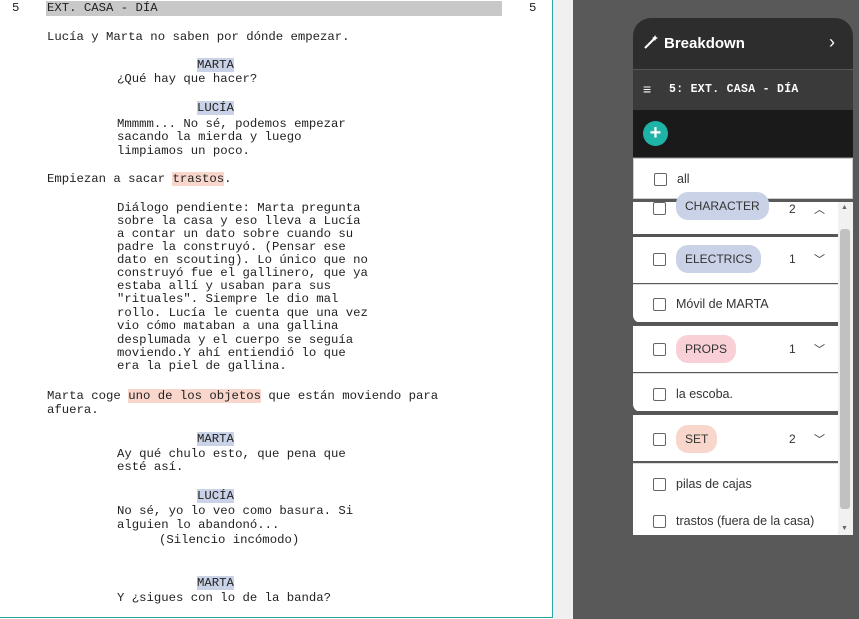  Describe the element at coordinates (719, 259) in the screenshot. I see `category-pill-electrics: ELECTRICS` at that location.